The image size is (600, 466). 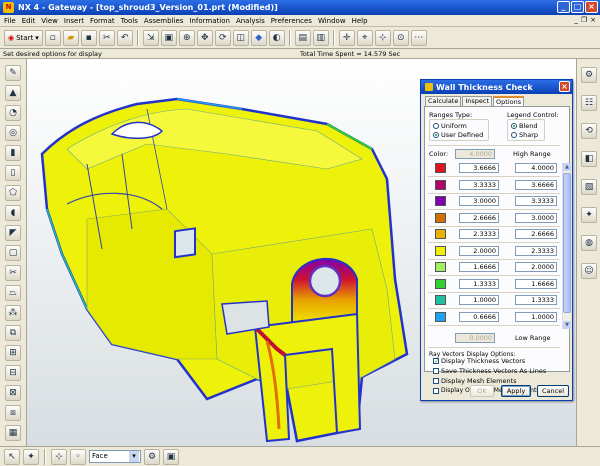 What do you see at coordinates (150, 37) in the screenshot?
I see `select-icon: ⇲` at bounding box center [150, 37].